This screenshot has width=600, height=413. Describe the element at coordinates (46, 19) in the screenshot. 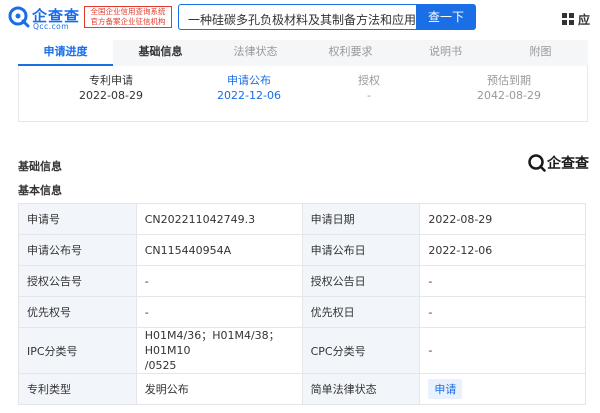

I see `qcc-logo: 企查查 Qcc.com` at that location.